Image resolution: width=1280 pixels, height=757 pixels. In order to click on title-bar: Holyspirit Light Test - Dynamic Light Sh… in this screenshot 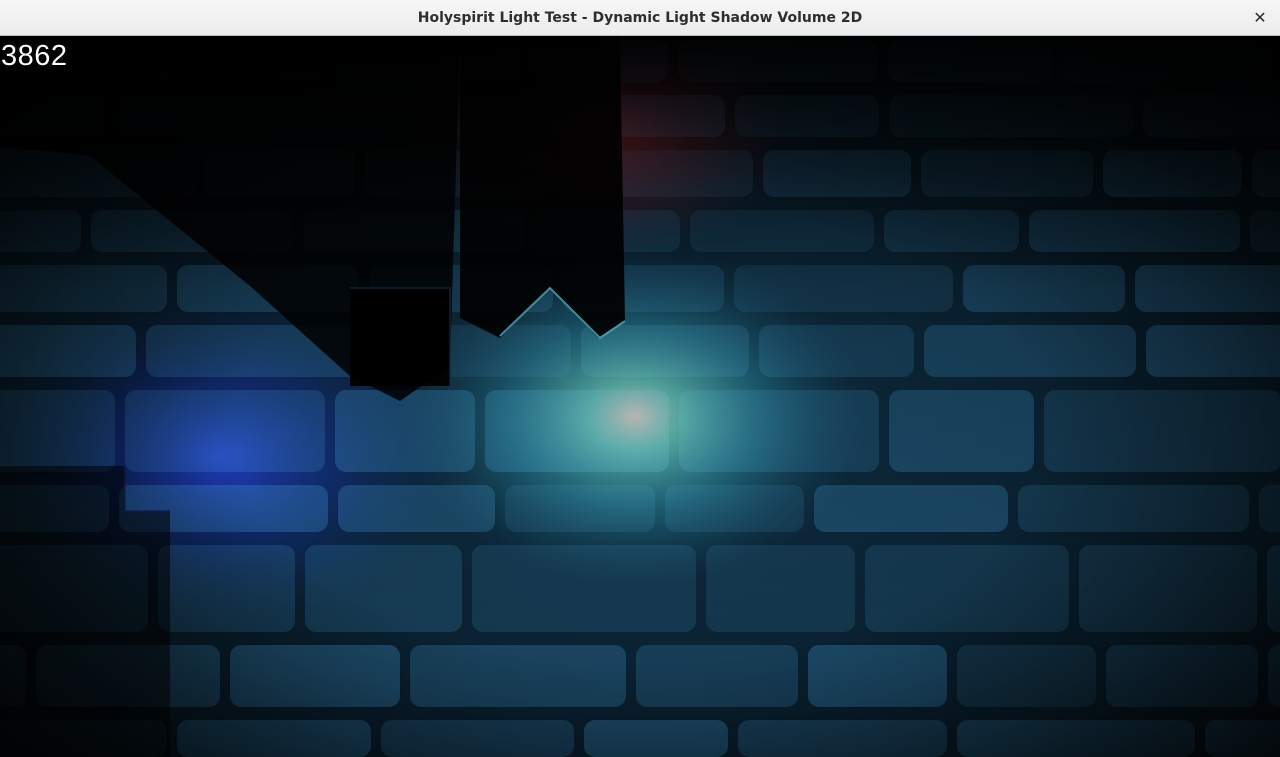, I will do `click(640, 18)`.